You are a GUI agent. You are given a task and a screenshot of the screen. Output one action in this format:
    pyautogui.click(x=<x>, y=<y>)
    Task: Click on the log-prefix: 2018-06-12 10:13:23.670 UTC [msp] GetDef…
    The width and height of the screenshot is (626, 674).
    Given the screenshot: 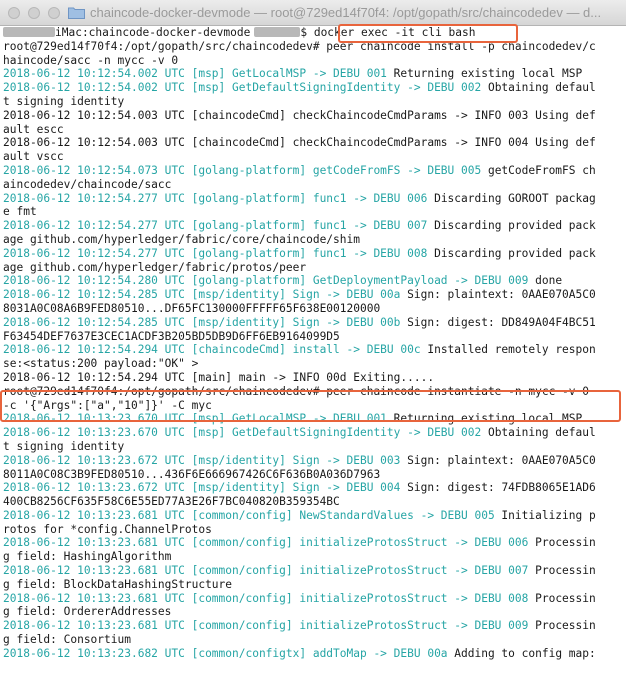 What is the action you would take?
    pyautogui.click(x=242, y=433)
    